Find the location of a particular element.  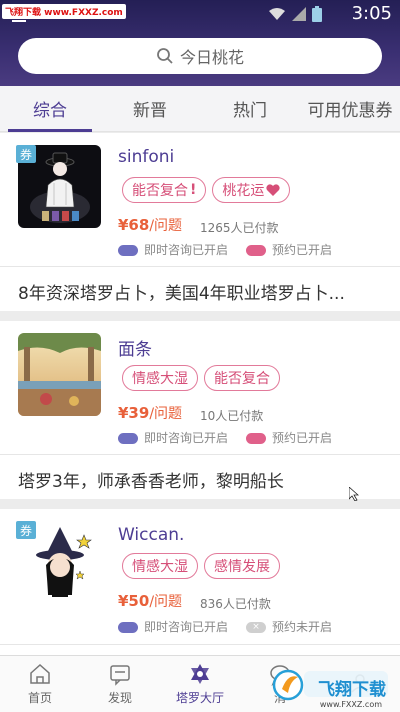

paid-count: 10人已付款 is located at coordinates (232, 416).